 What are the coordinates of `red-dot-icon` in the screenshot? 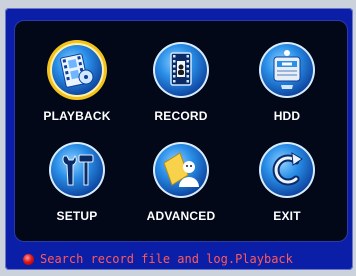 It's located at (28, 259).